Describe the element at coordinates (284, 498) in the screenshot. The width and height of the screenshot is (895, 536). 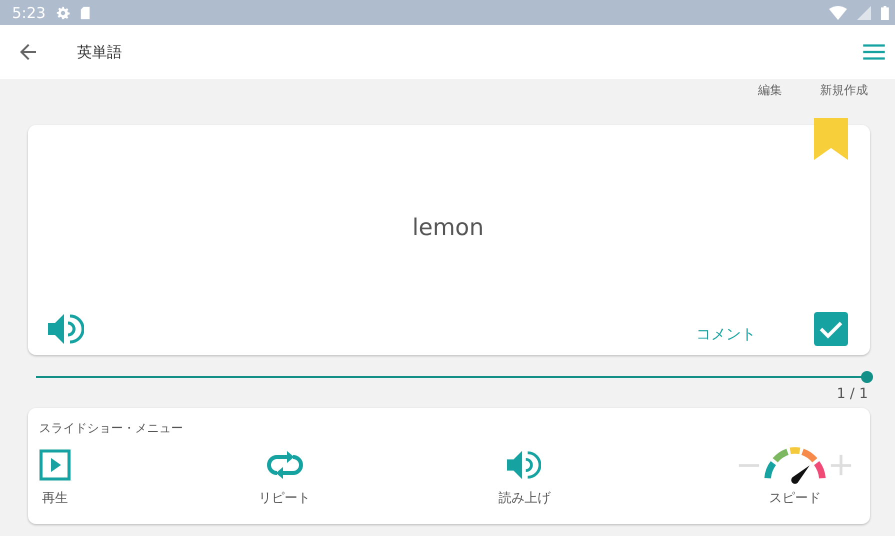
I see `menu-label: リピート` at that location.